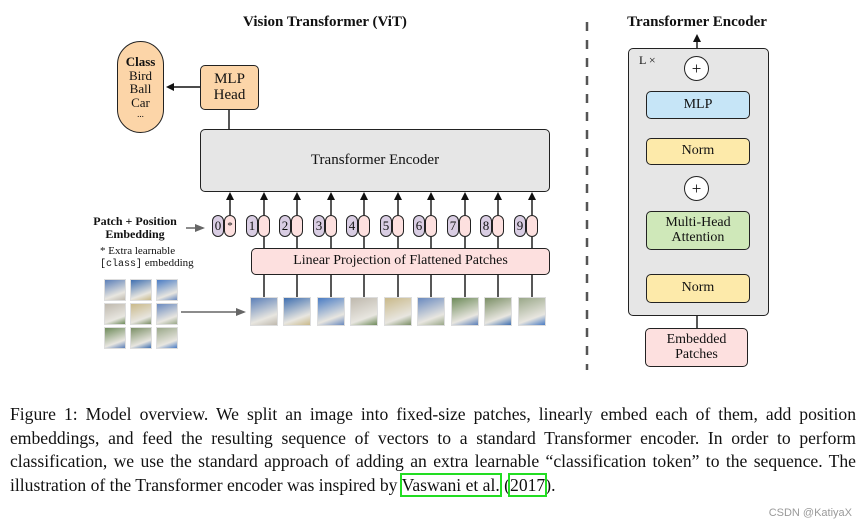 The height and width of the screenshot is (531, 864). I want to click on position-embedding-token: 3, so click(319, 226).